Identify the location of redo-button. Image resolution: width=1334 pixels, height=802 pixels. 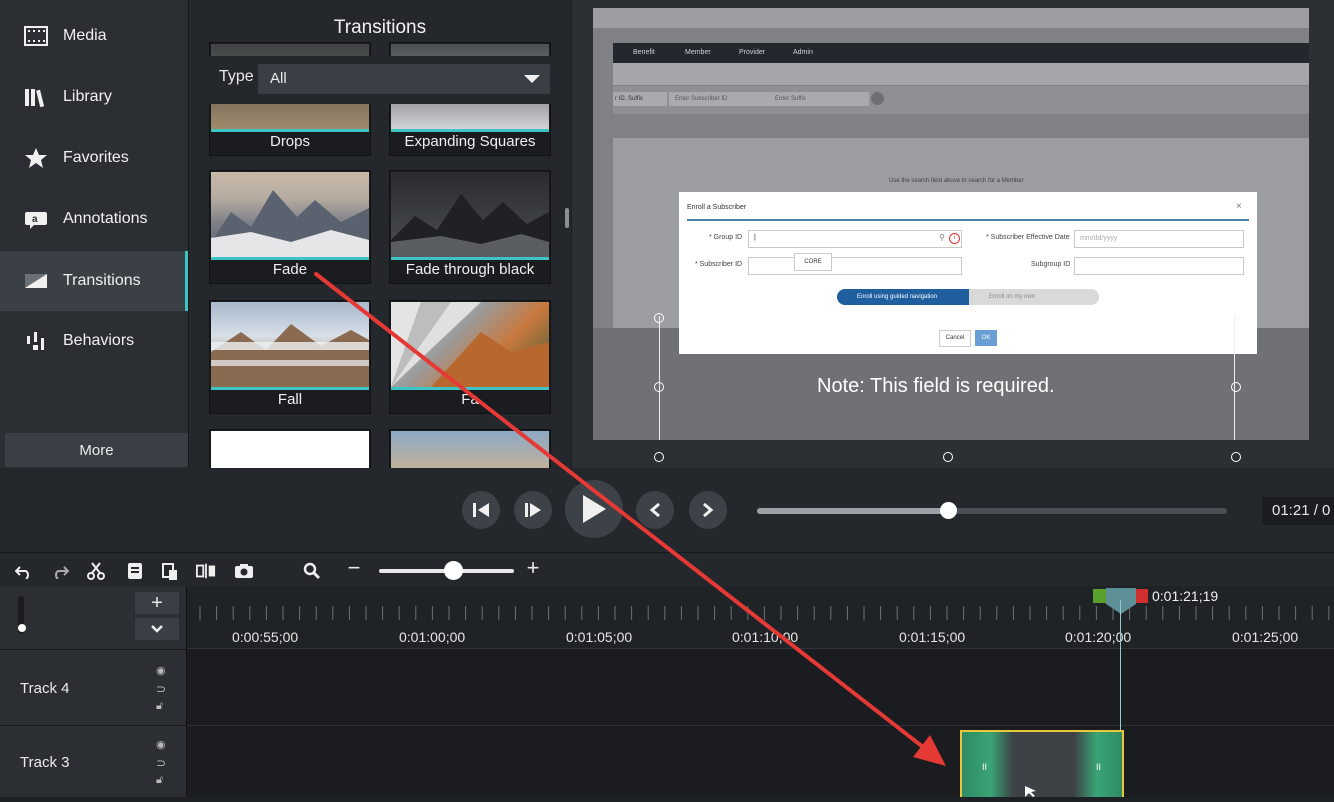
(60, 571).